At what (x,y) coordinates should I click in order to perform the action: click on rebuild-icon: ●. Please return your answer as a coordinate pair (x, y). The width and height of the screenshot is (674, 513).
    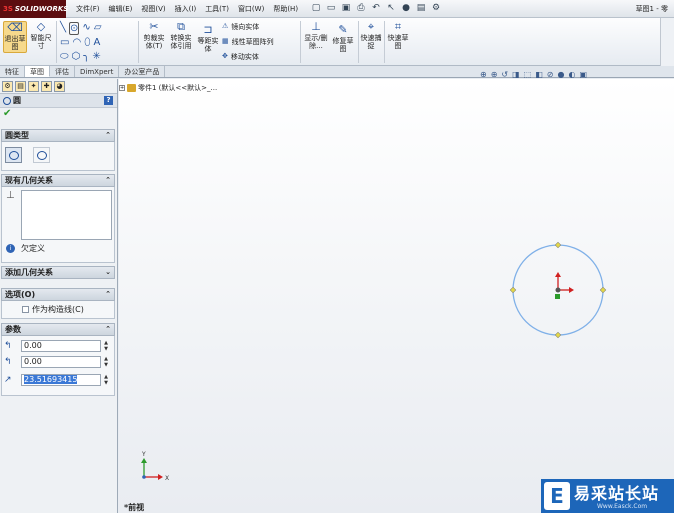
    Looking at the image, I should click on (406, 8).